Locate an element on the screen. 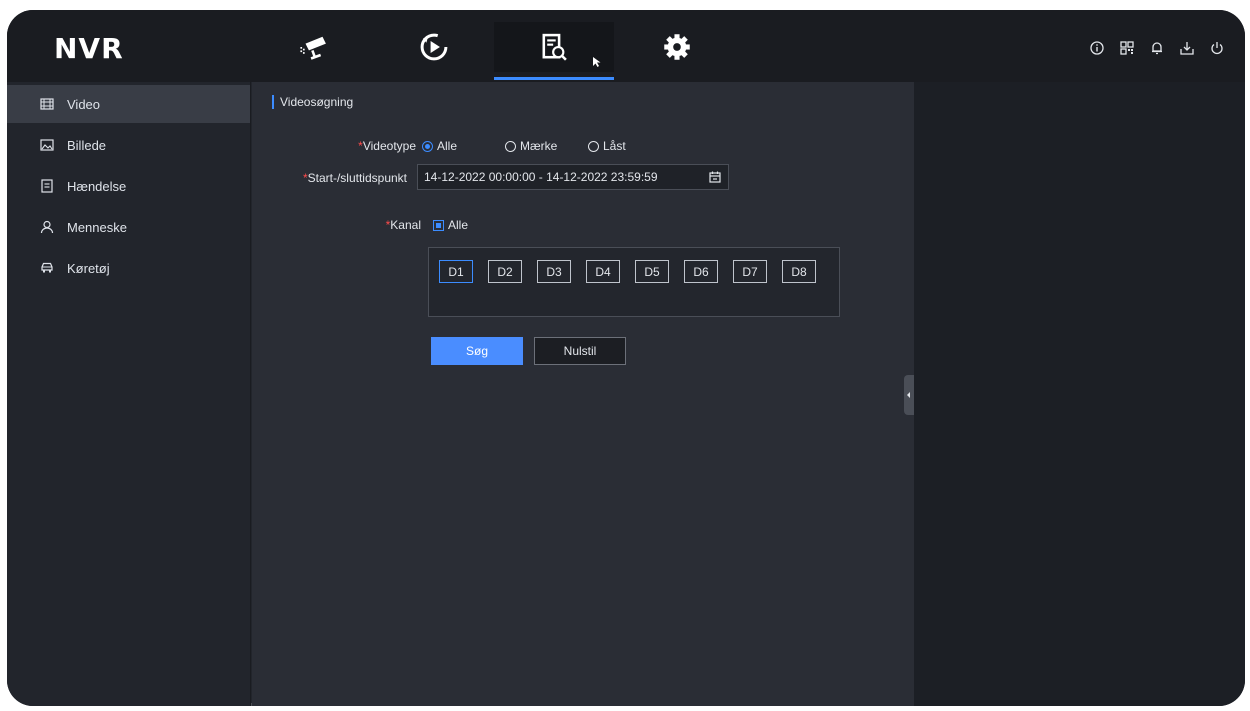 This screenshot has width=1250, height=711. search-button: Søg is located at coordinates (477, 351).